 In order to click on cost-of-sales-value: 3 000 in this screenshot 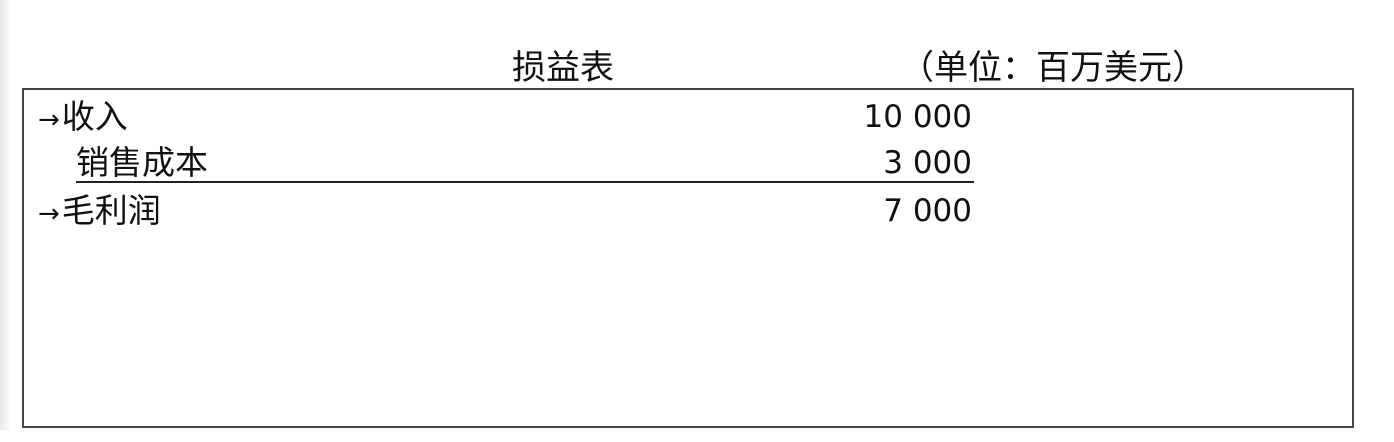, I will do `click(927, 163)`.